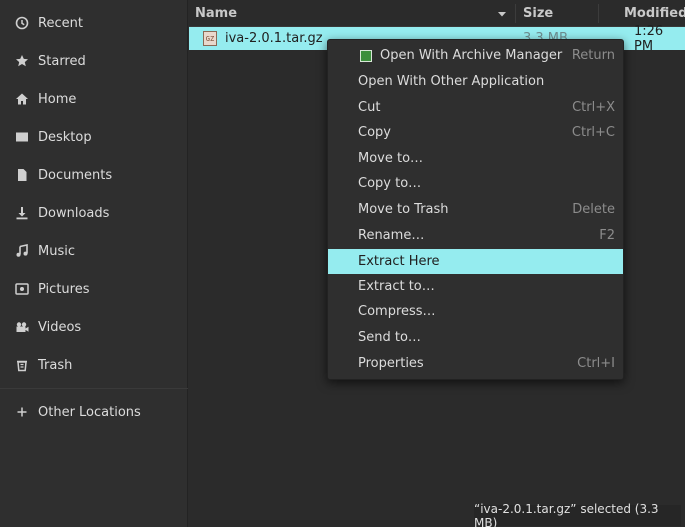 The height and width of the screenshot is (527, 685). I want to click on star-icon, so click(22, 61).